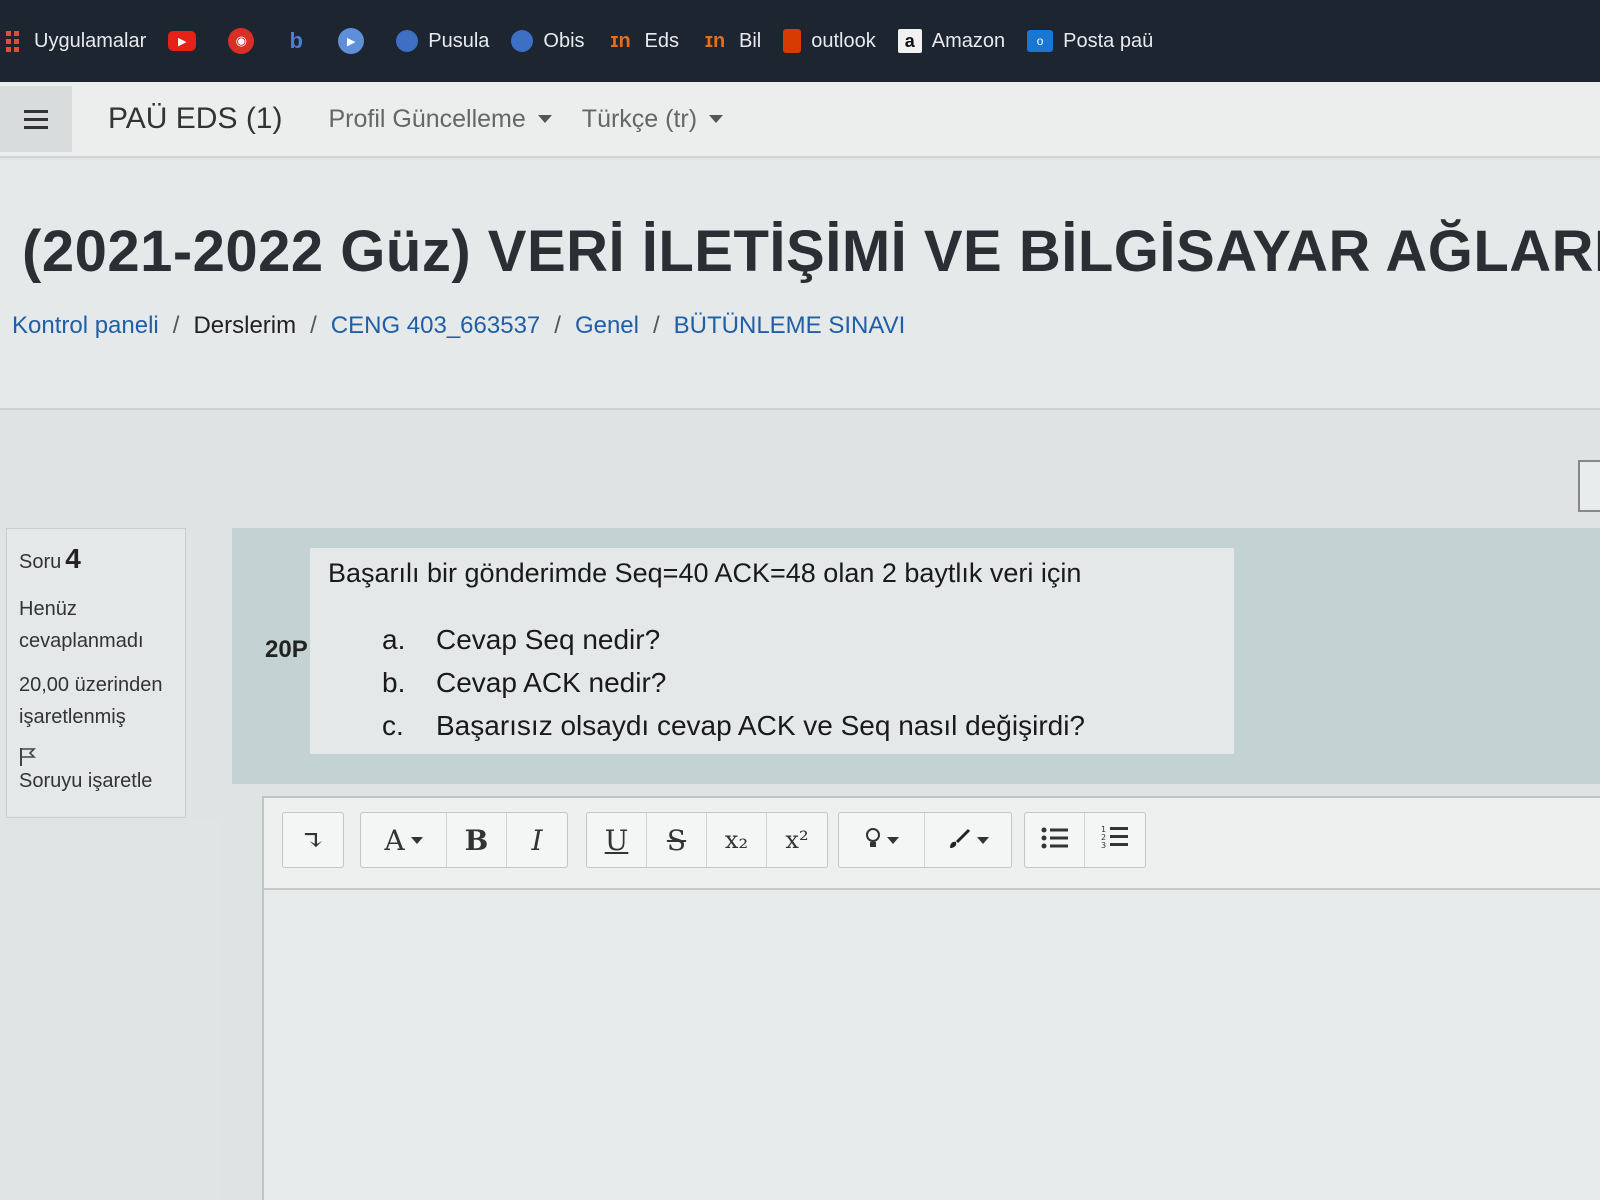  I want to click on bookmark-eds: ɪn Eds, so click(643, 41).